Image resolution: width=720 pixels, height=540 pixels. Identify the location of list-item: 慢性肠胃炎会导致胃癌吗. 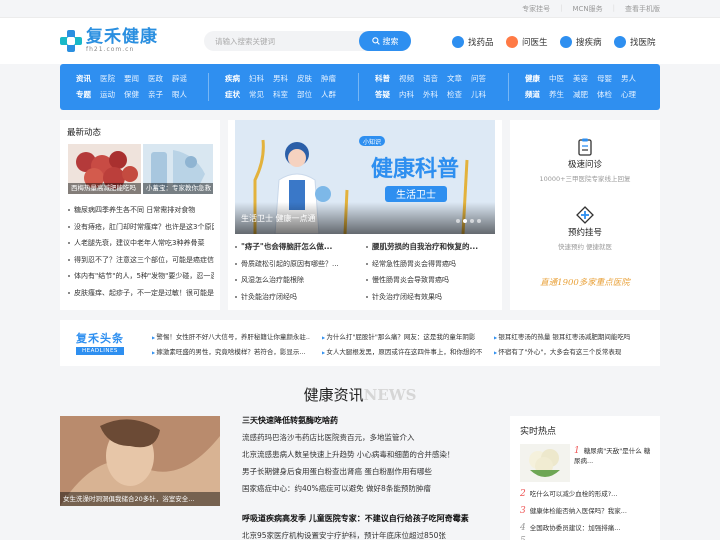
(431, 280).